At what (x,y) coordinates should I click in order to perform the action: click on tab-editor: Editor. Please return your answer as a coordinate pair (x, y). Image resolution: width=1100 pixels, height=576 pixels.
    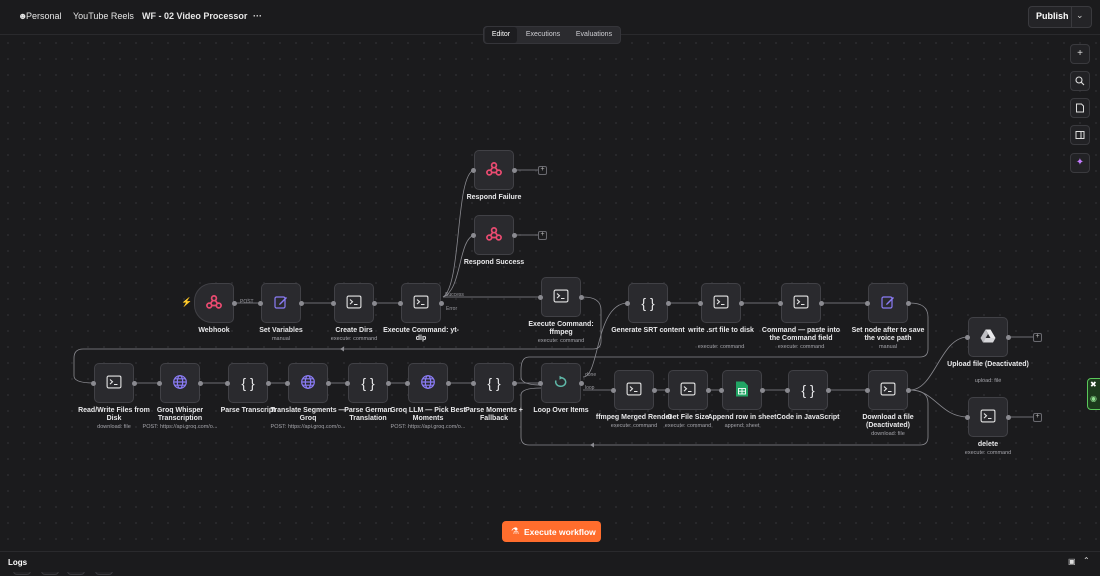
    Looking at the image, I should click on (501, 35).